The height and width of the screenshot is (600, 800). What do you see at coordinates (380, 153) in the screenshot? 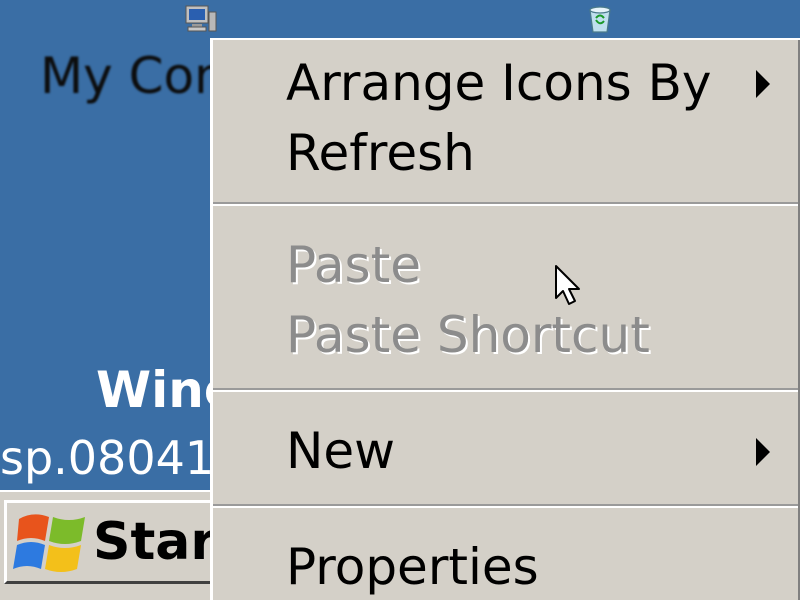
I see `menu-item-label: Refresh` at bounding box center [380, 153].